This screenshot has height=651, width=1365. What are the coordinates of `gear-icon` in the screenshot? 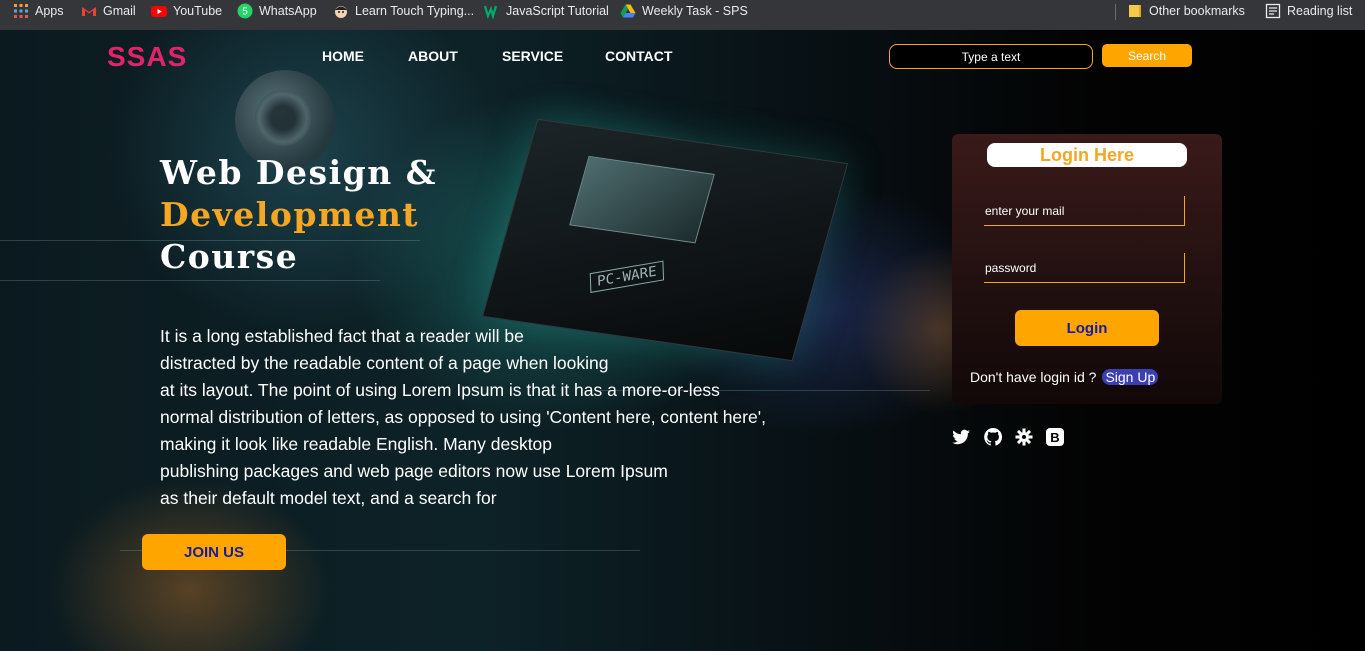 It's located at (1024, 437).